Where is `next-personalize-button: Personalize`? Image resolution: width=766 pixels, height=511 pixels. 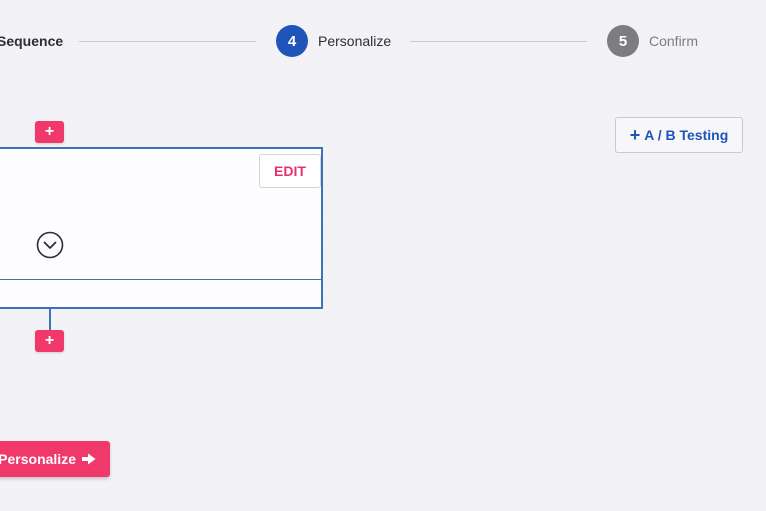 next-personalize-button: Personalize is located at coordinates (55, 459).